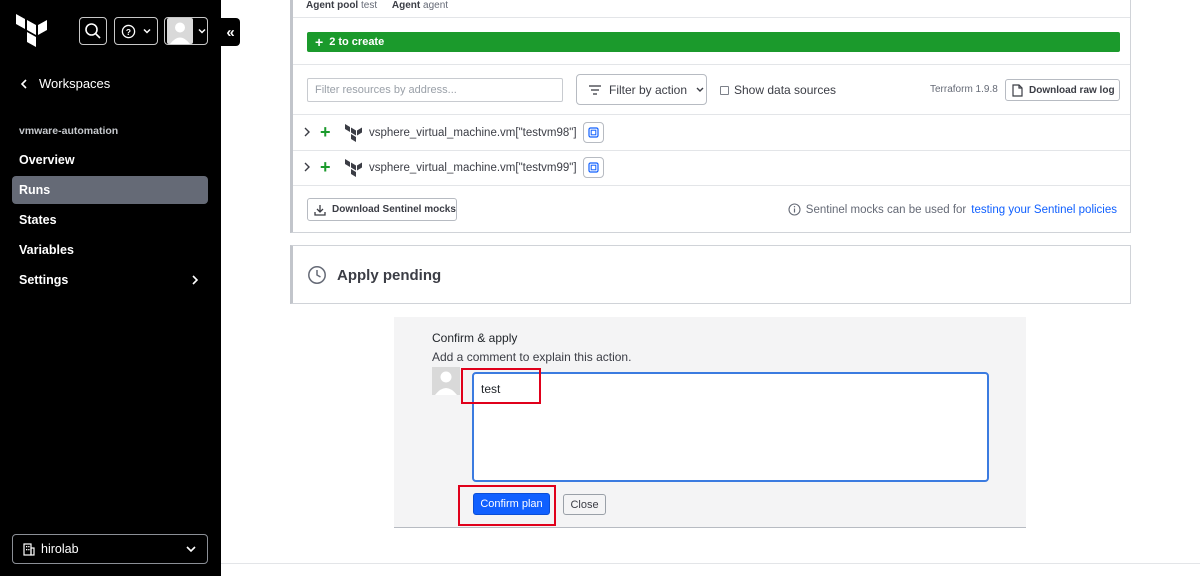  Describe the element at coordinates (648, 89) in the screenshot. I see `filter-by-action-label: Filter by action` at that location.